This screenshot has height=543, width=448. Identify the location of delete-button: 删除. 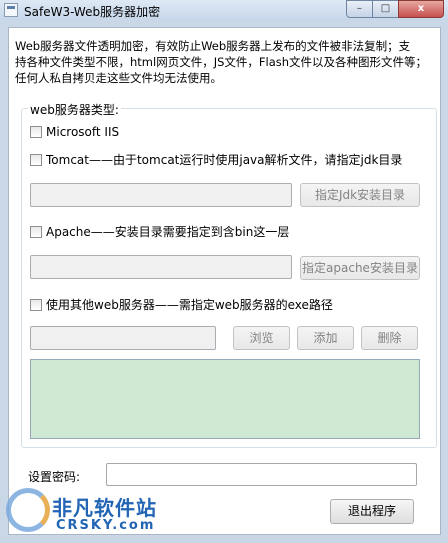
(389, 338).